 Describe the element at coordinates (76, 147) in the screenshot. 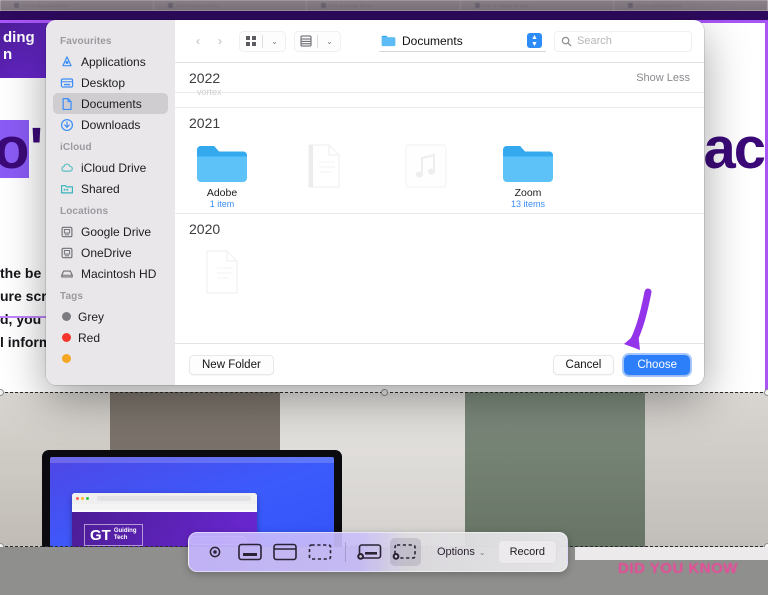

I see `sidebar-section-header-icloud: iCloud` at that location.